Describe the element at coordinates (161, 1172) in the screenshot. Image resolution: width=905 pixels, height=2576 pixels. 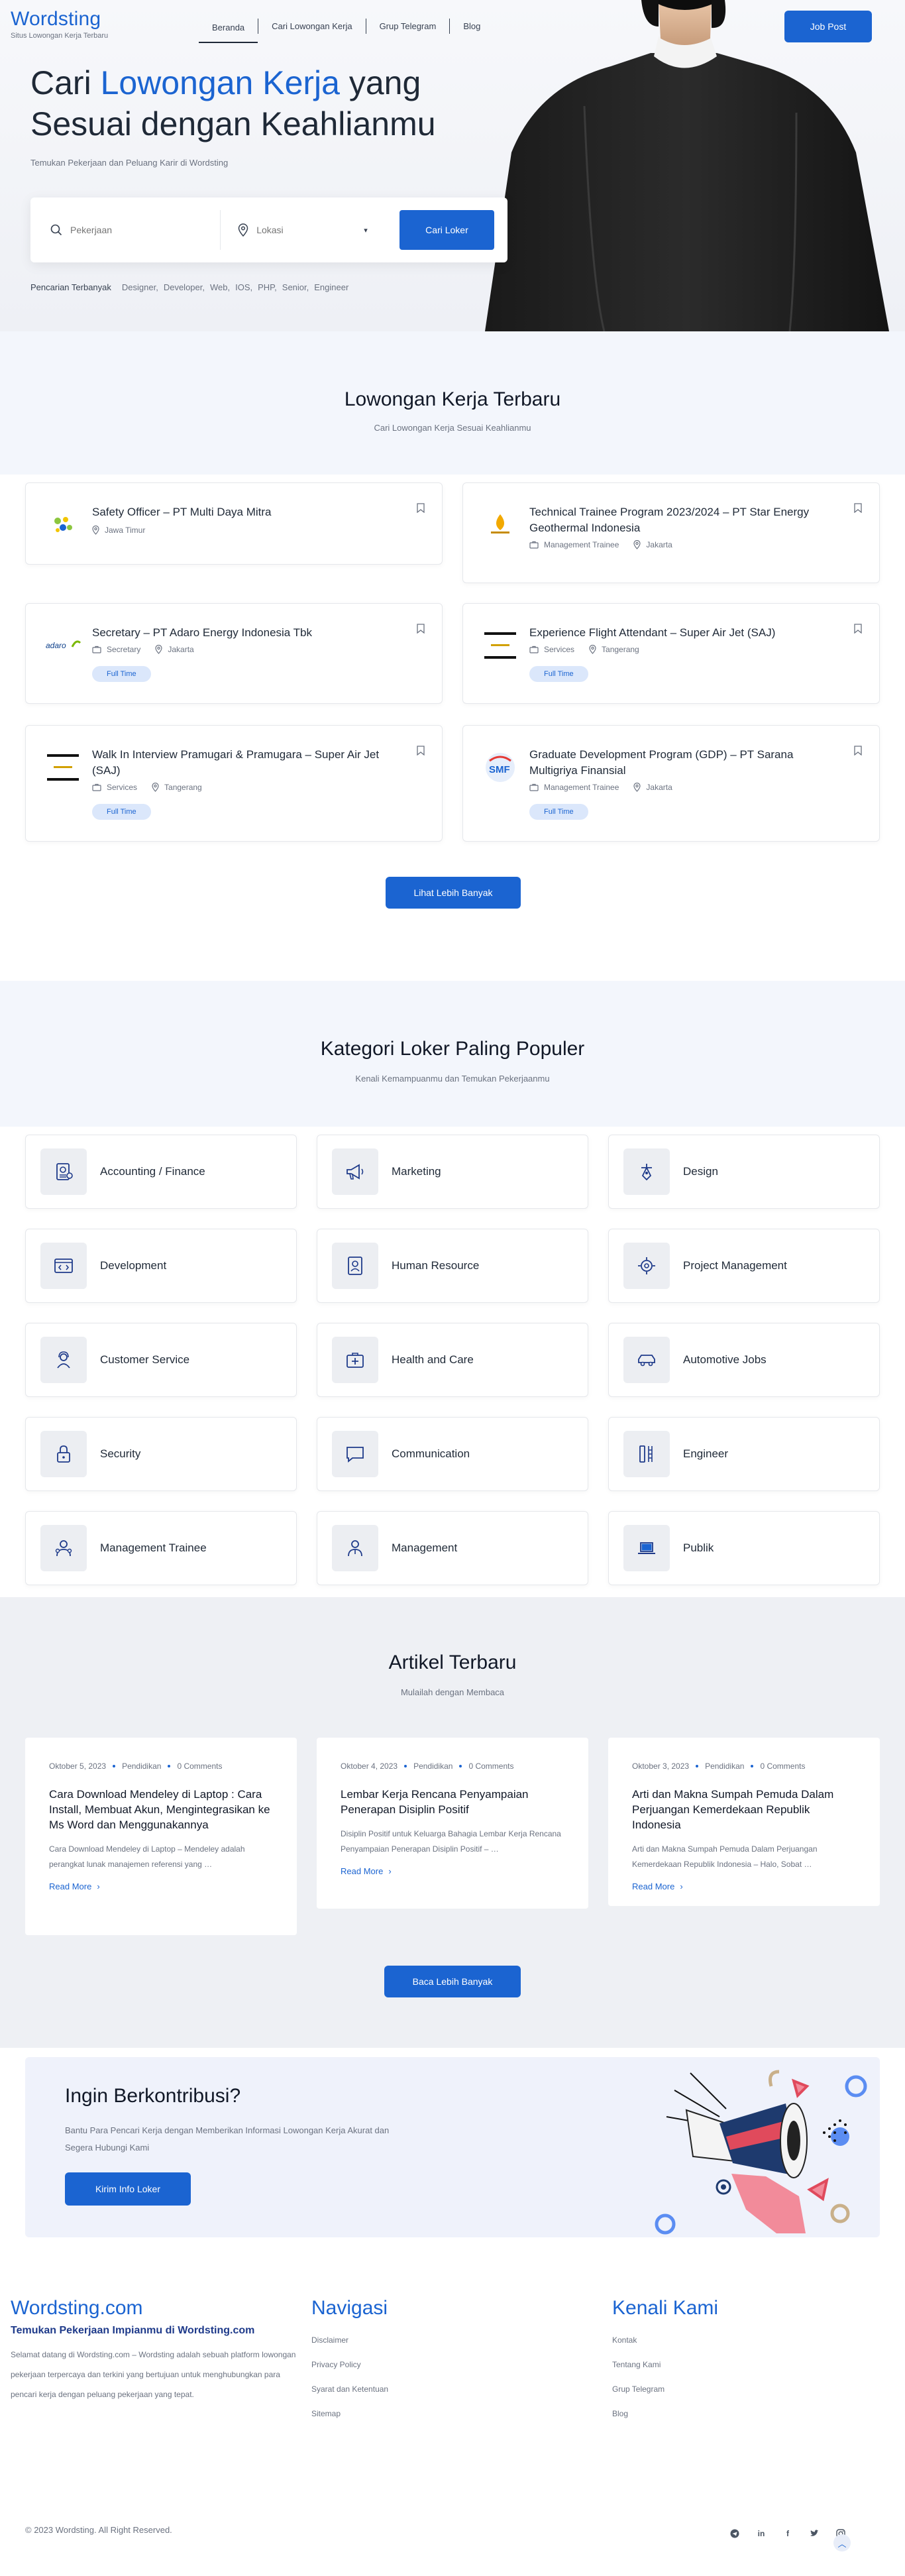
I see `category-card: Accounting / Finance` at that location.